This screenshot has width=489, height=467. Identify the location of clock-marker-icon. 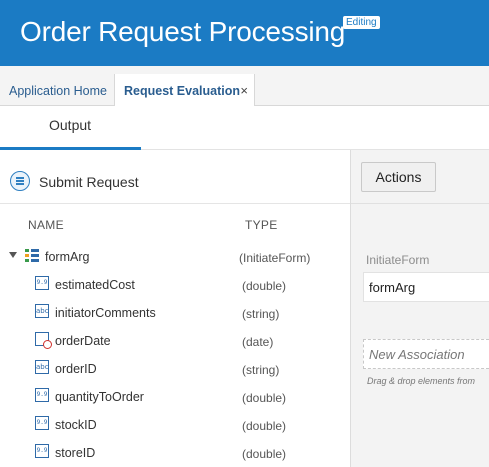
(47, 344).